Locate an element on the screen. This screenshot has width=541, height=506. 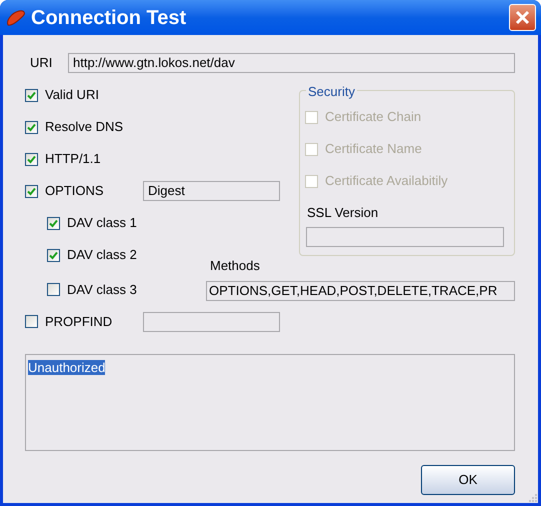
text-field: OPTIONS,GET,HEAD,POST,DELETE,TRACE,PR is located at coordinates (360, 290).